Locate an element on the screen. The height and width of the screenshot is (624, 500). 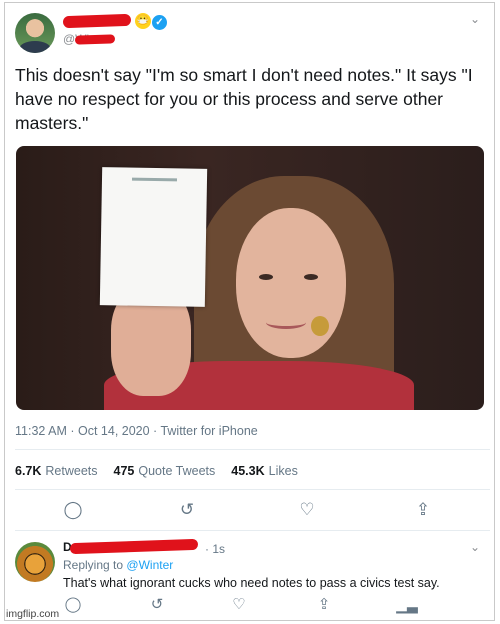
mask-emoji-icon: 😷 is located at coordinates (143, 21).